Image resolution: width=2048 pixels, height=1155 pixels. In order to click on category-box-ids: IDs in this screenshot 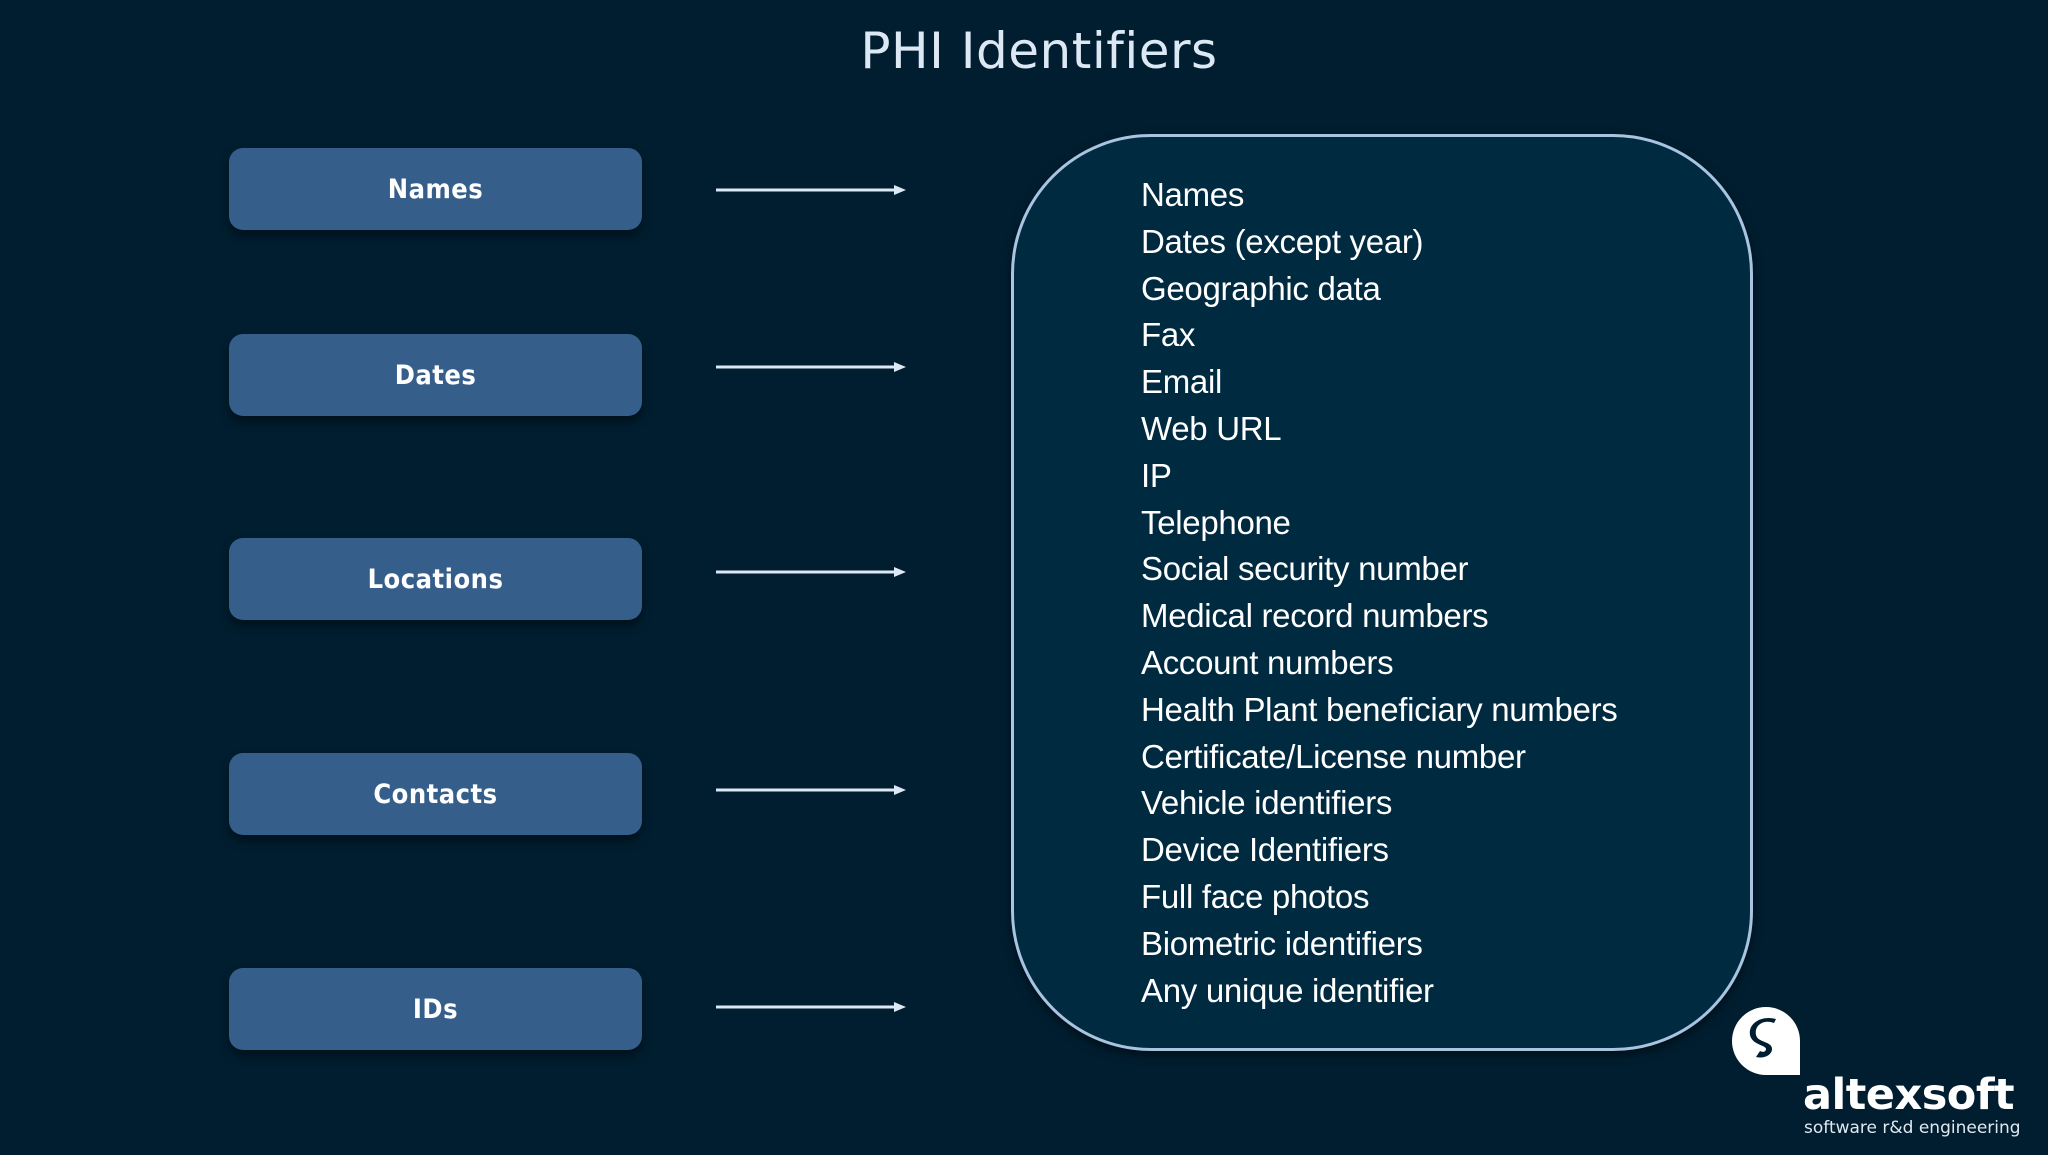, I will do `click(435, 1009)`.